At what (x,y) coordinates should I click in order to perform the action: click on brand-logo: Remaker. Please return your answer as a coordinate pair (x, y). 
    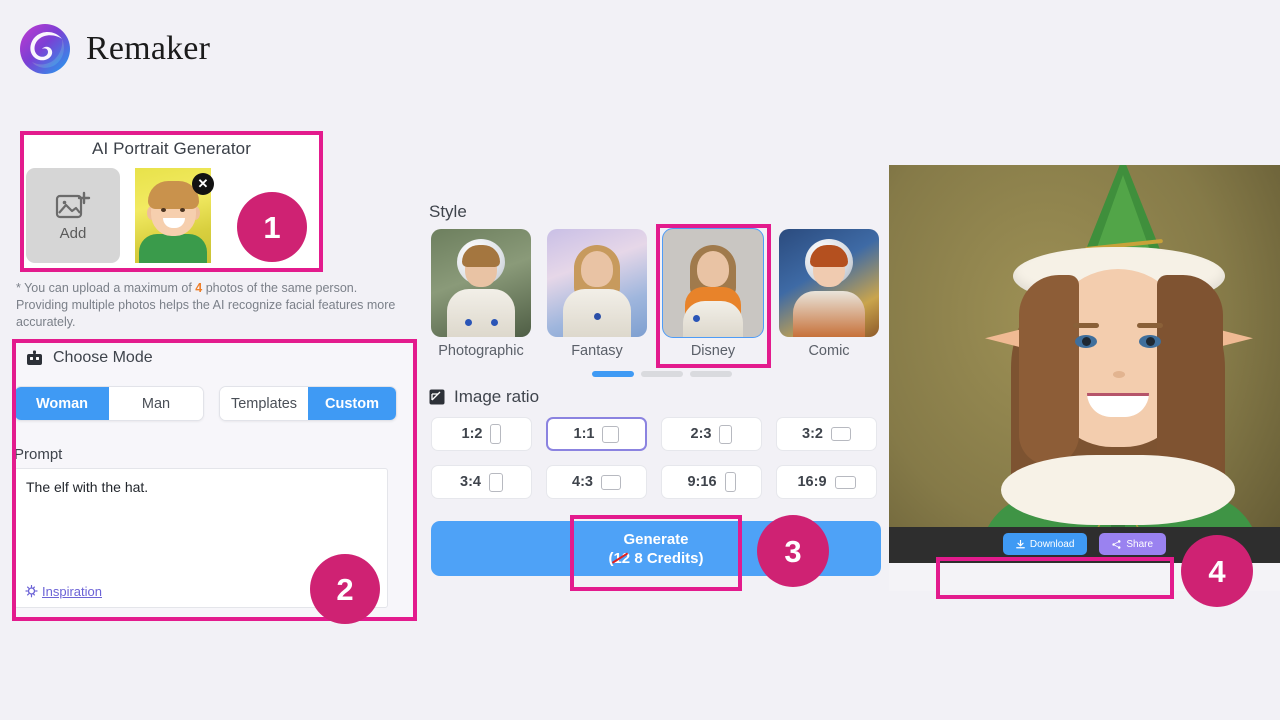
    Looking at the image, I should click on (114, 49).